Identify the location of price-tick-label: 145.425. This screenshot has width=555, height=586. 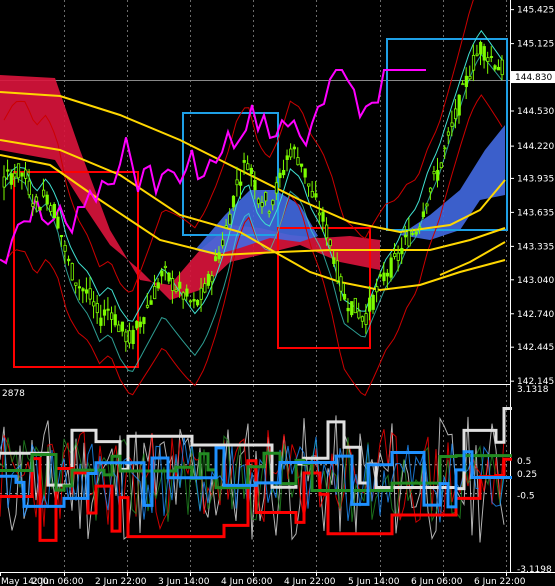
(535, 11).